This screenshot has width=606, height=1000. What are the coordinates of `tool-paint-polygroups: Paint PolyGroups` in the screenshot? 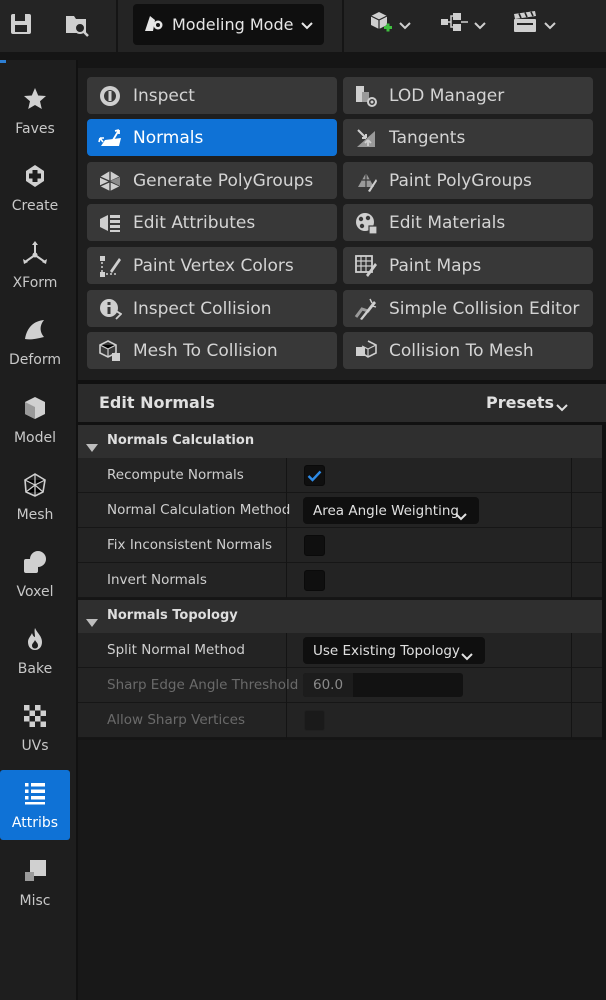 It's located at (468, 180).